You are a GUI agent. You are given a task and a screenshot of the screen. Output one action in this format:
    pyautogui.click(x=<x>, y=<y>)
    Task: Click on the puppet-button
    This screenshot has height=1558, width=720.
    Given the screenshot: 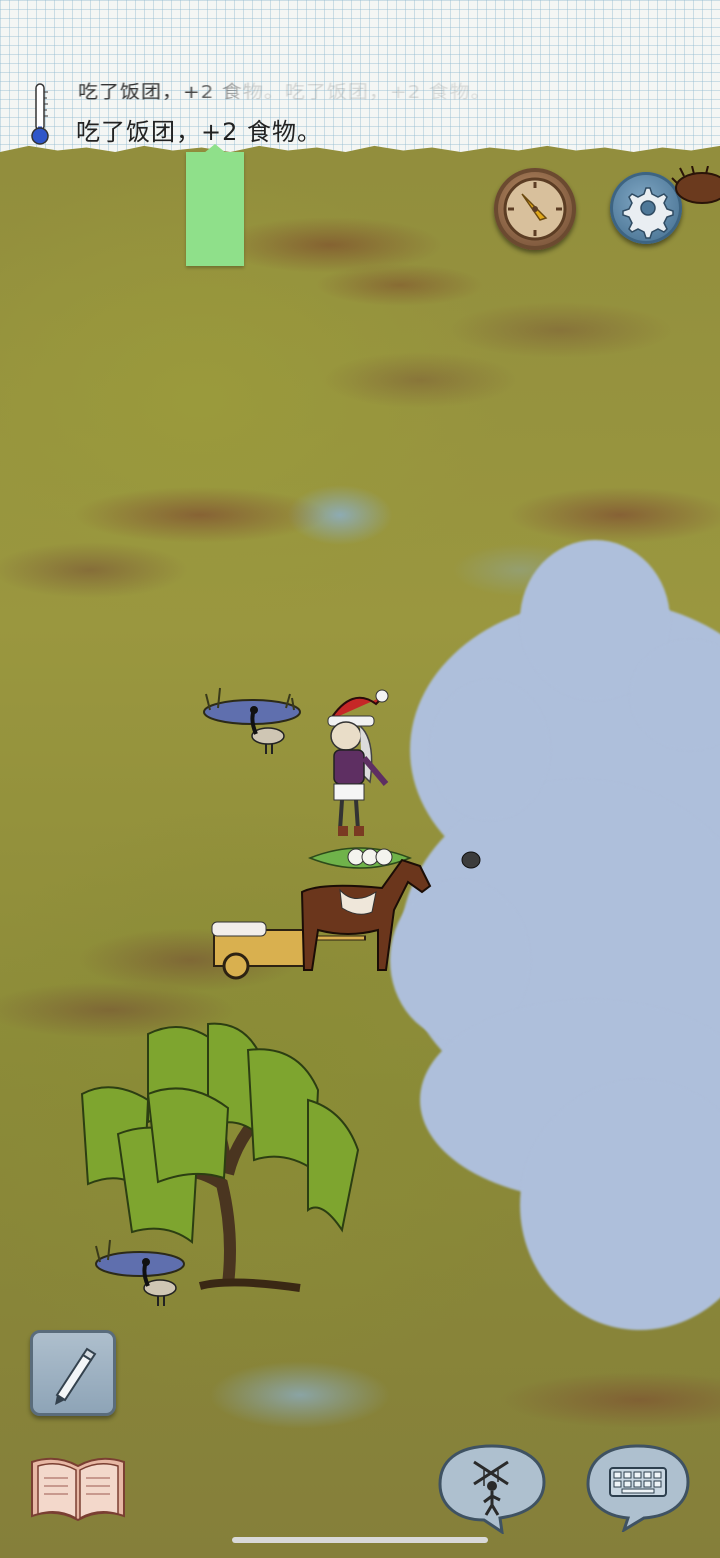 What is the action you would take?
    pyautogui.click(x=492, y=1487)
    